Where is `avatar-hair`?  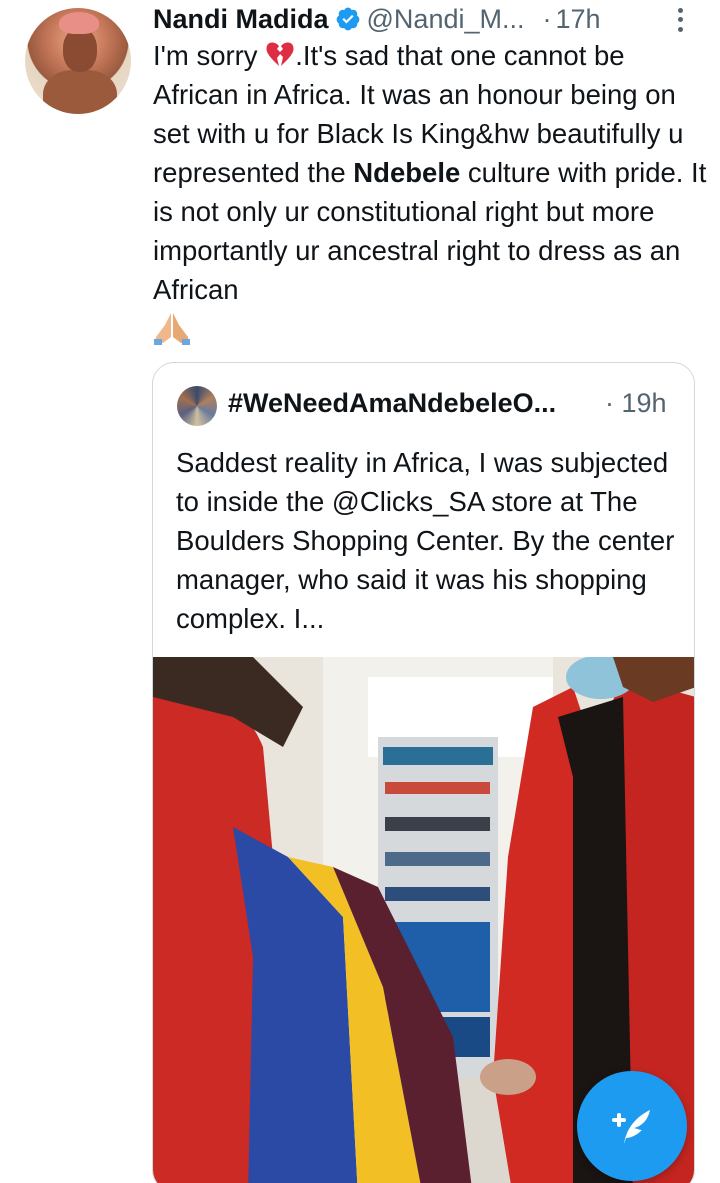 avatar-hair is located at coordinates (79, 23).